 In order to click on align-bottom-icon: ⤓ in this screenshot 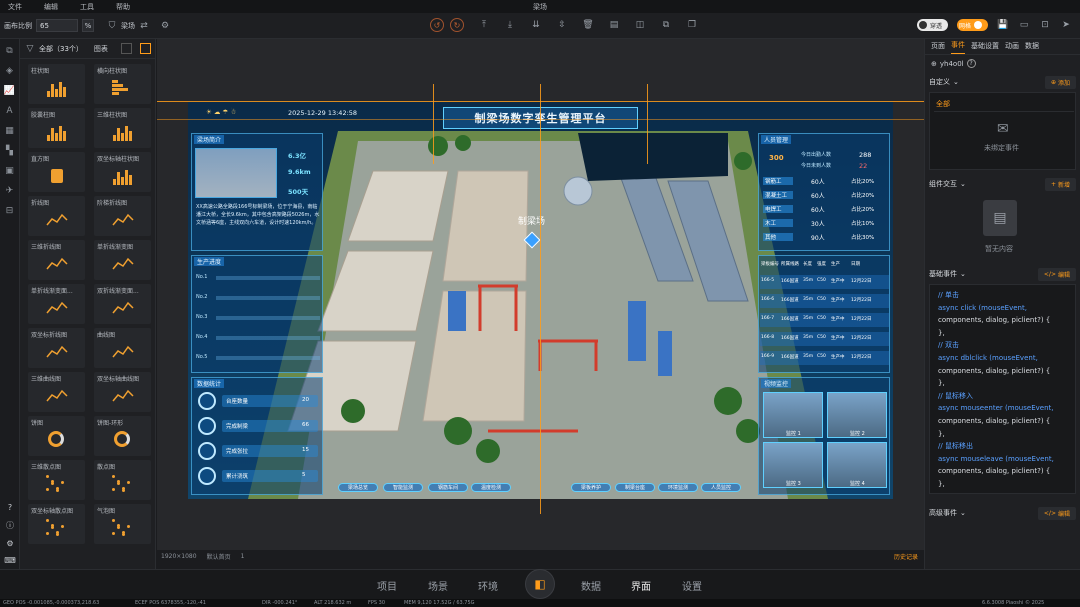, I will do `click(510, 25)`.